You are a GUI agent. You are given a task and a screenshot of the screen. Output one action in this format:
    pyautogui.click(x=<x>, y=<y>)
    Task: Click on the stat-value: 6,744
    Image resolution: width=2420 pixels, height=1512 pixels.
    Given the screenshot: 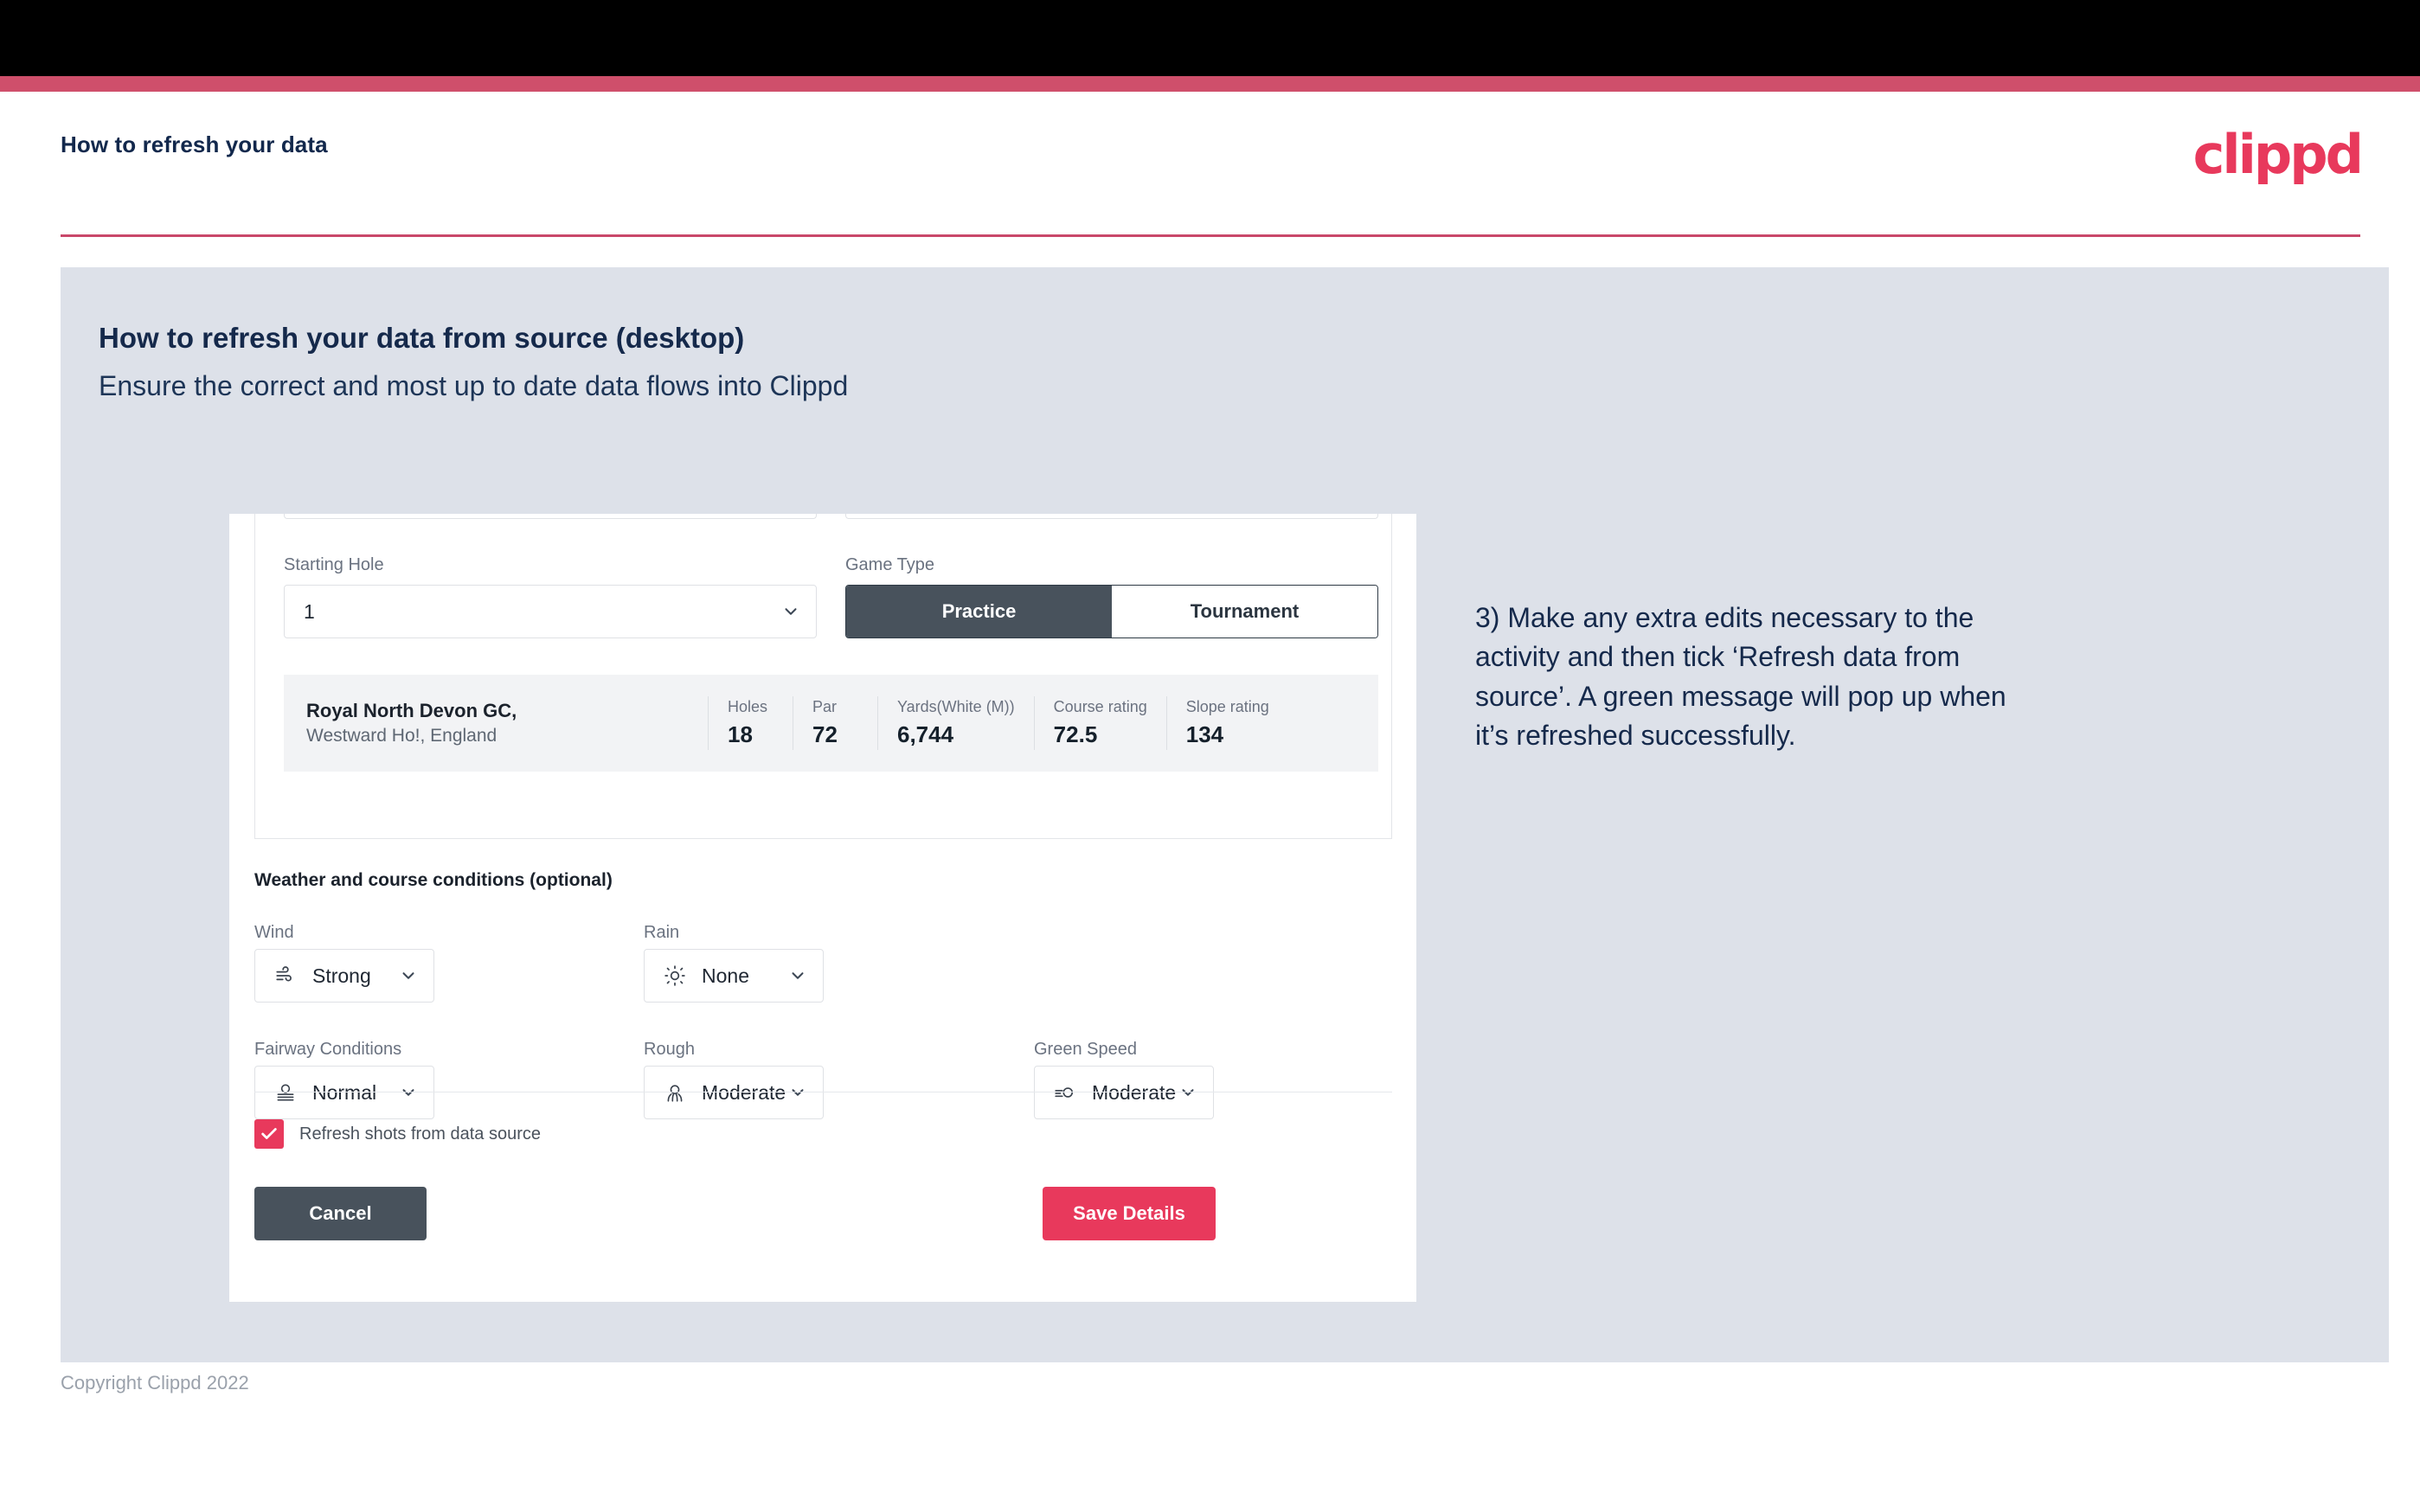 What is the action you would take?
    pyautogui.click(x=925, y=734)
    